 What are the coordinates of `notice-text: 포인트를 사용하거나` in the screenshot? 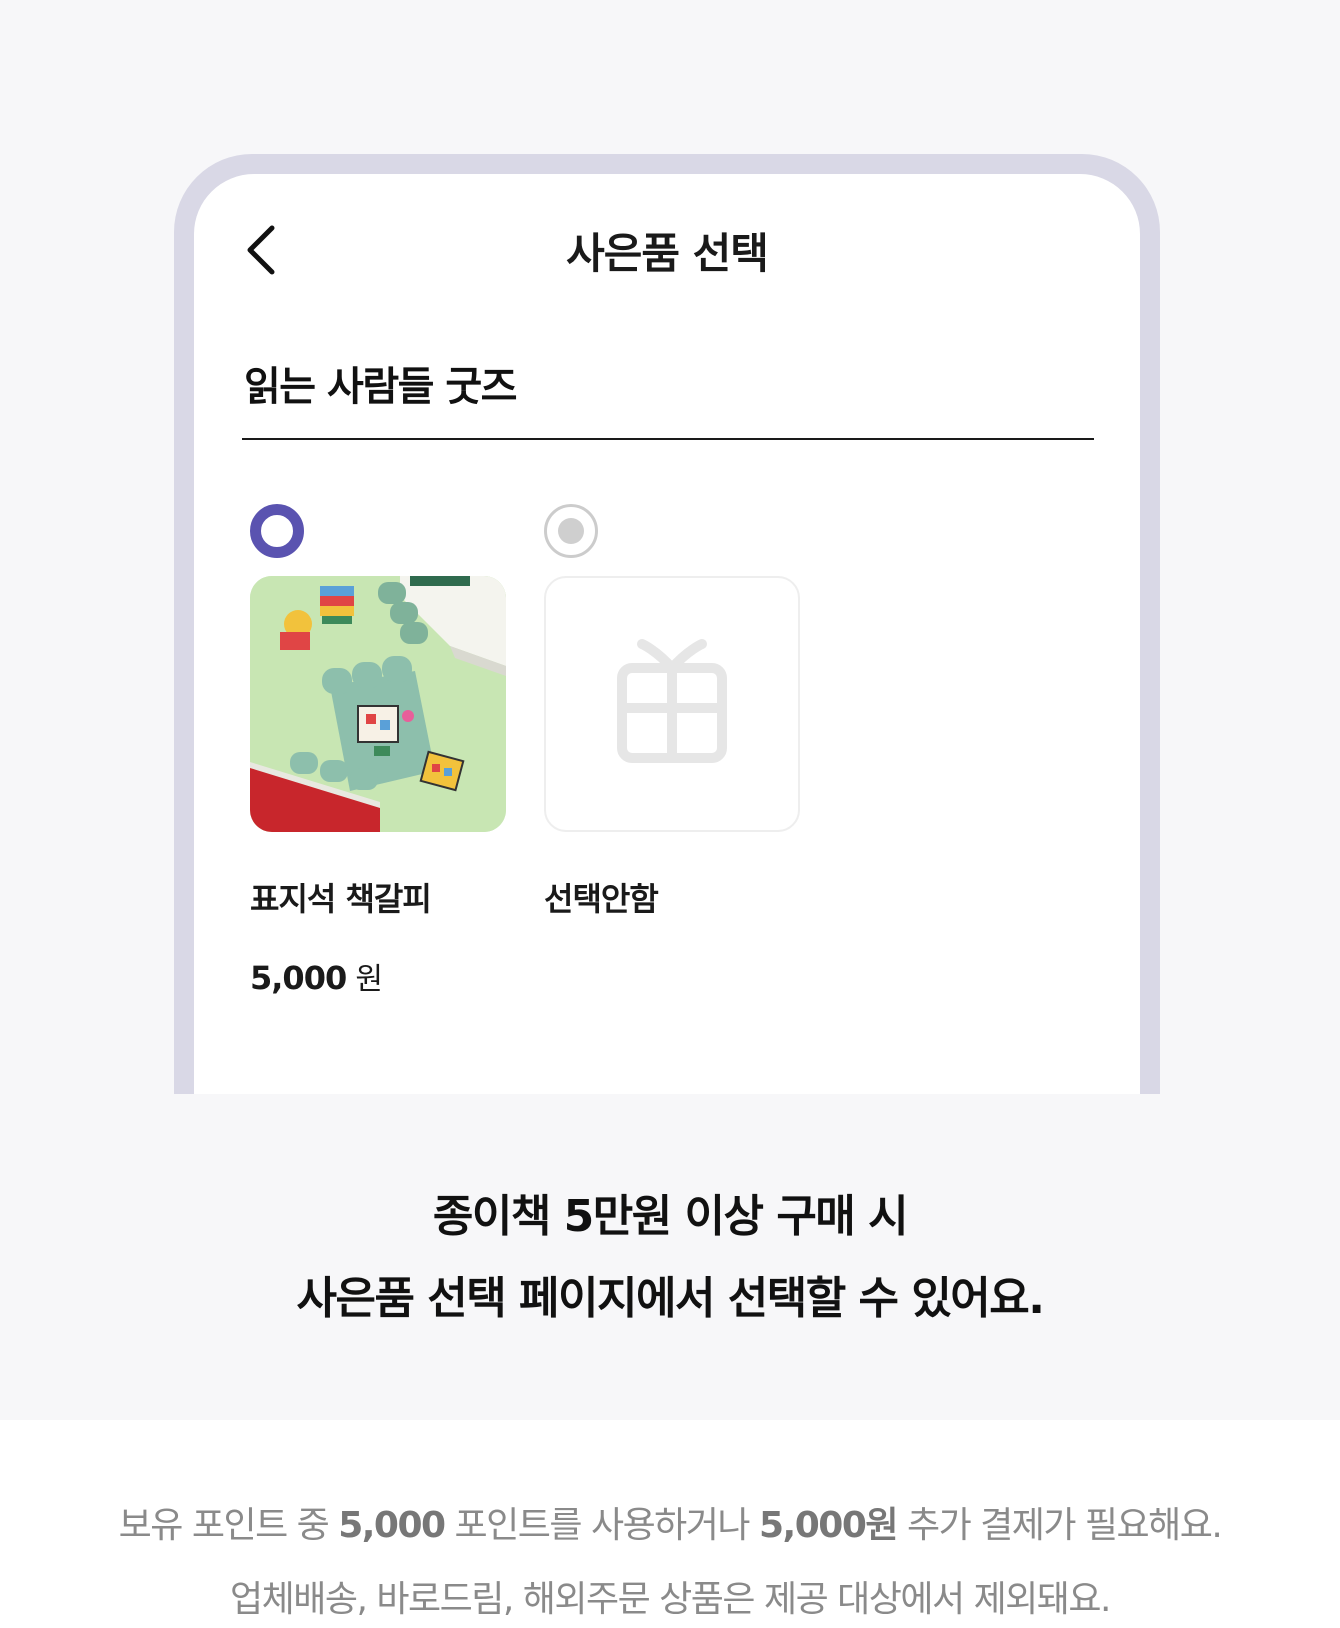 It's located at (601, 1525).